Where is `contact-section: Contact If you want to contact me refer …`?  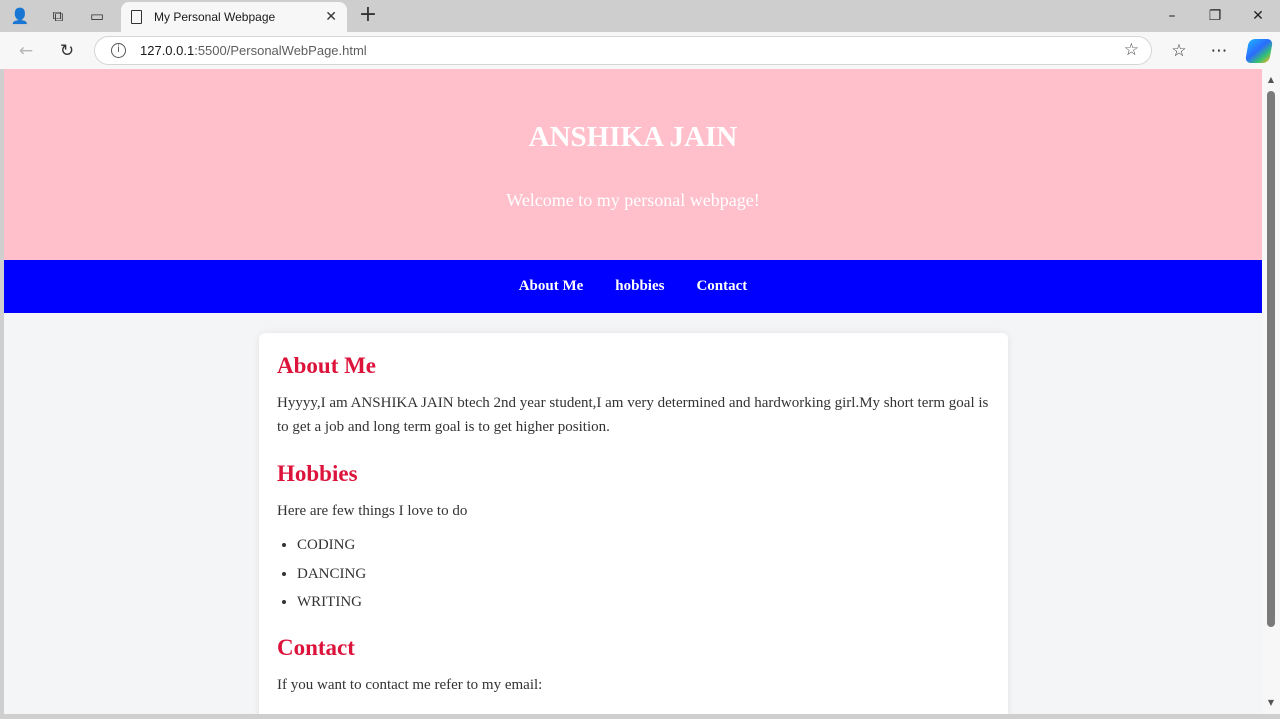 contact-section: Contact If you want to contact me refer … is located at coordinates (633, 666).